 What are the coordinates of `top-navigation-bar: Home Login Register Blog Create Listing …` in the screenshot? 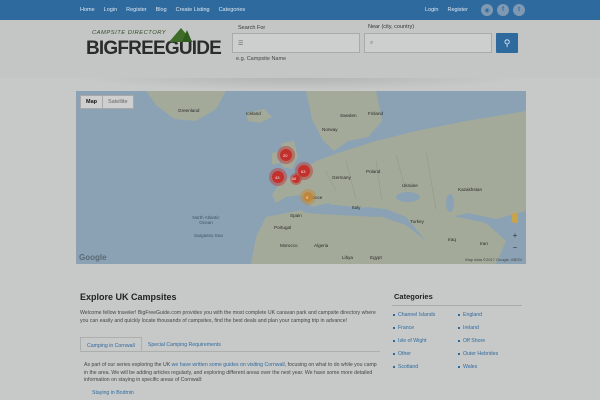 It's located at (300, 10).